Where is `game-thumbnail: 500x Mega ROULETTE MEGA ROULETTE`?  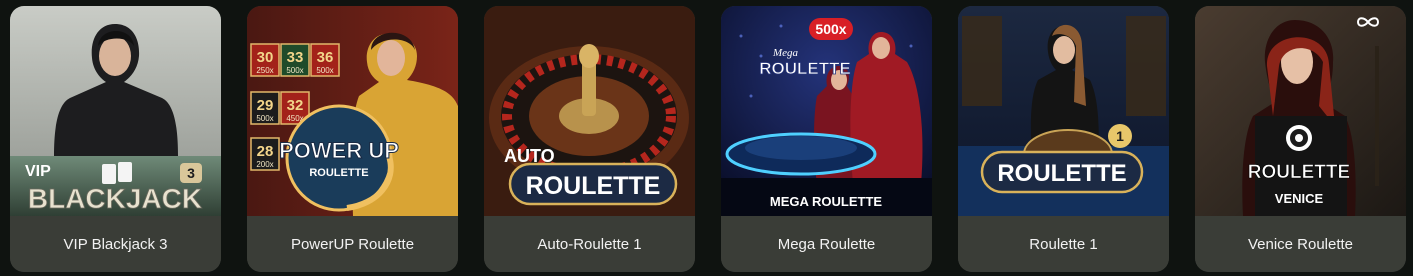 game-thumbnail: 500x Mega ROULETTE MEGA ROULETTE is located at coordinates (826, 111).